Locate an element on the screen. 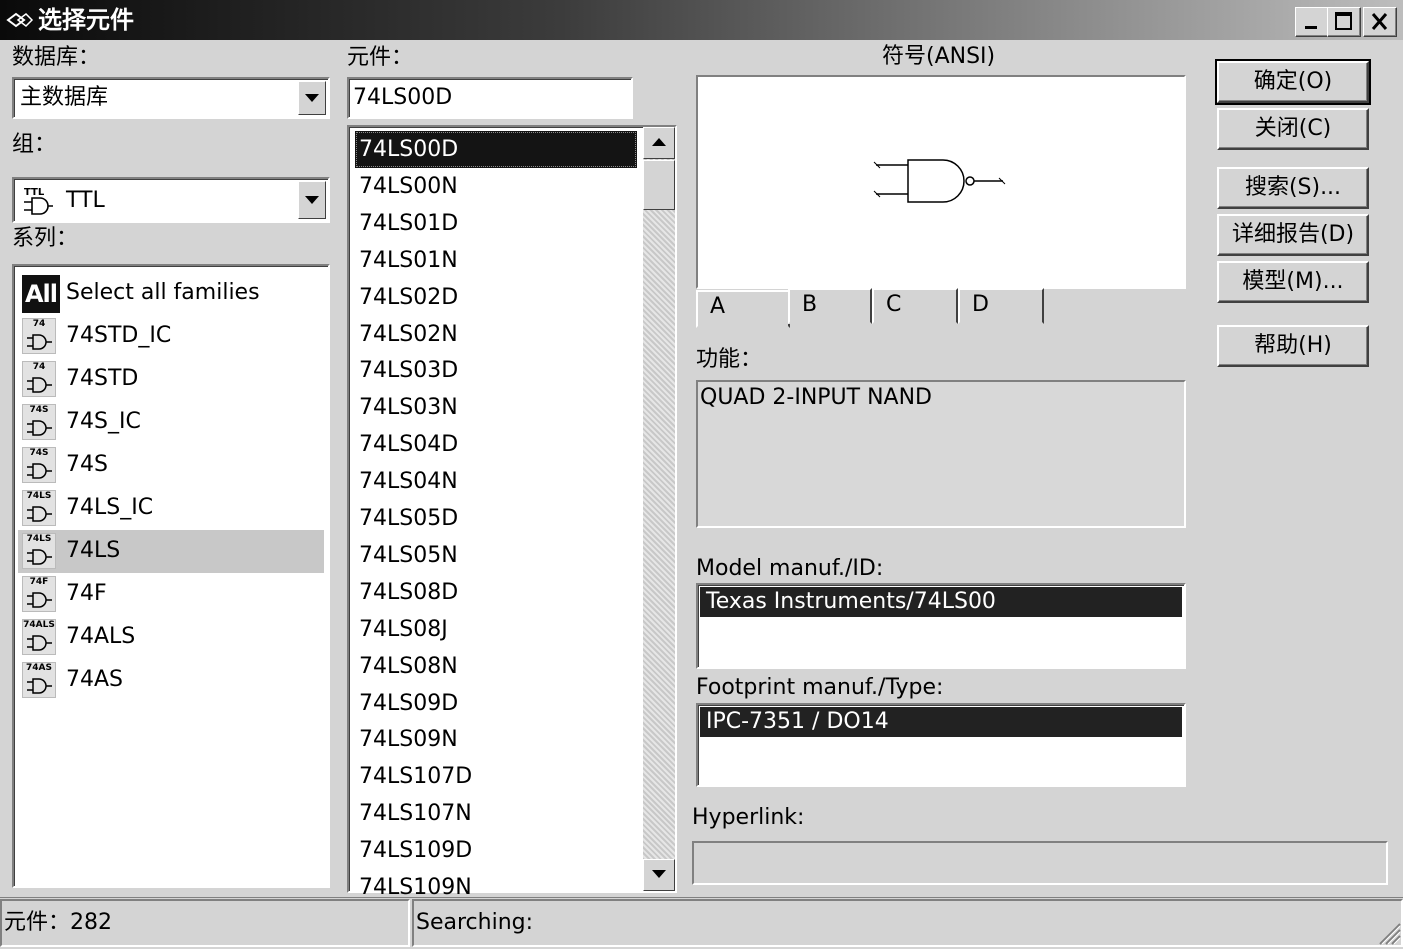 Image resolution: width=1403 pixels, height=949 pixels. component-item: 74LS03N is located at coordinates (496, 407).